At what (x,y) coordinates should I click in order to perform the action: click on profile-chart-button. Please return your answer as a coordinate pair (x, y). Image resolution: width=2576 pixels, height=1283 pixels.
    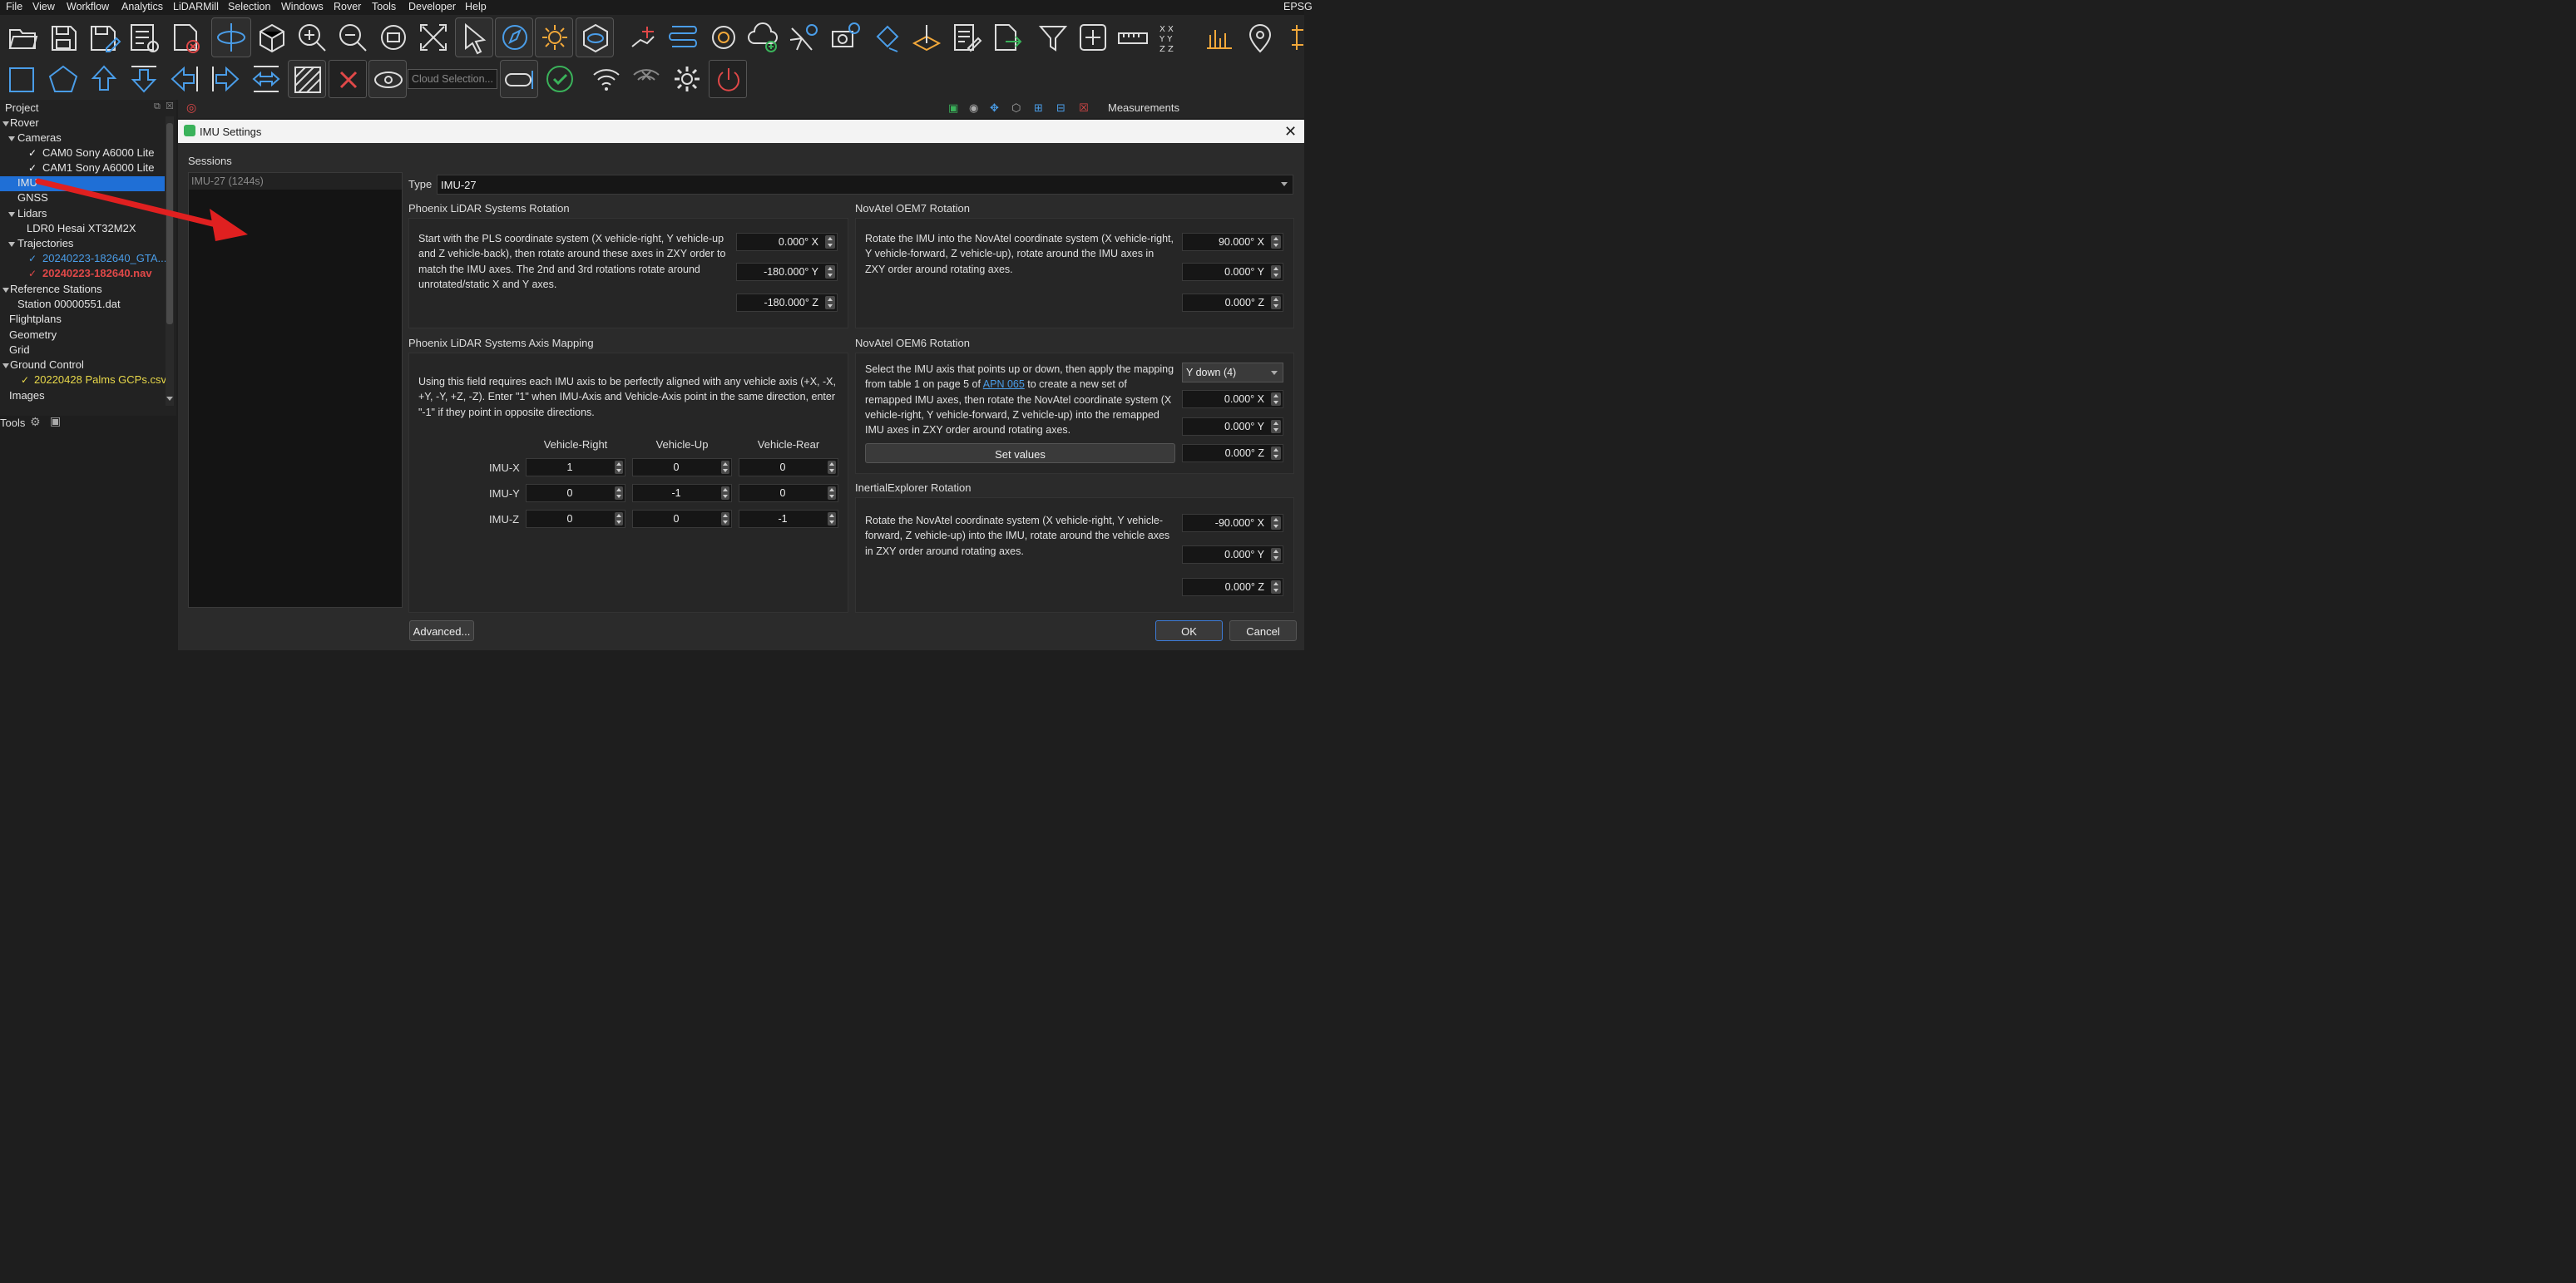
    Looking at the image, I should click on (1219, 37).